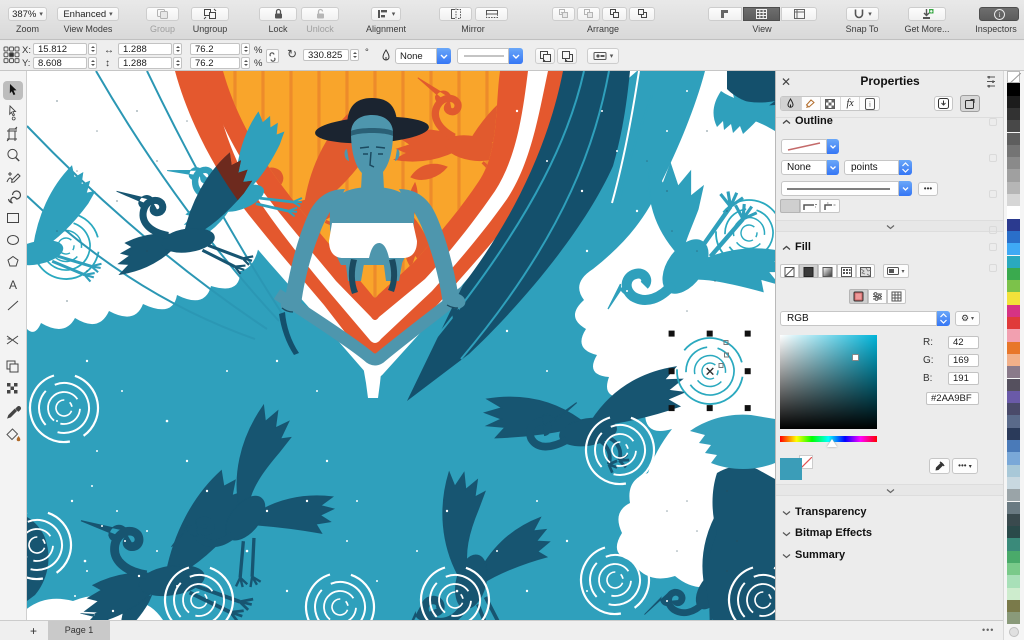  Describe the element at coordinates (13, 285) in the screenshot. I see `svg-text: A` at that location.